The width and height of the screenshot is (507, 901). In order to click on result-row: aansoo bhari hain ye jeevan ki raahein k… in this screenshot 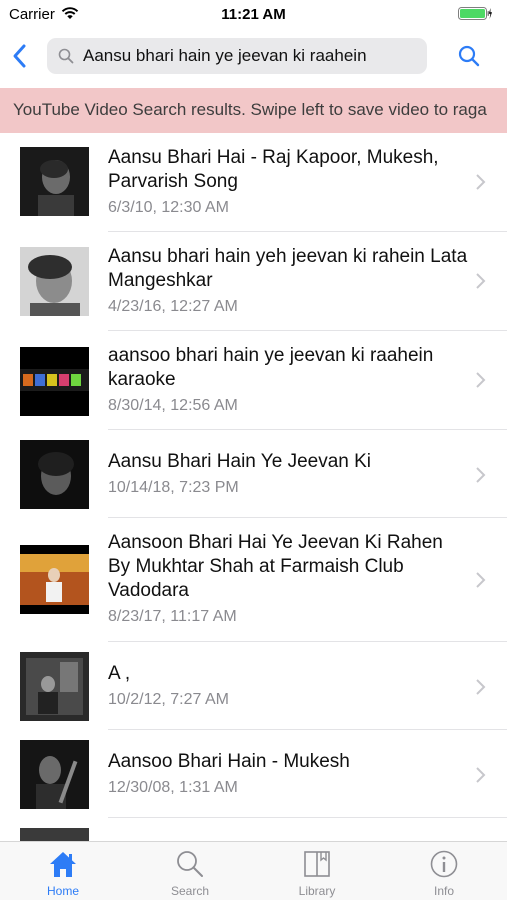, I will do `click(253, 380)`.